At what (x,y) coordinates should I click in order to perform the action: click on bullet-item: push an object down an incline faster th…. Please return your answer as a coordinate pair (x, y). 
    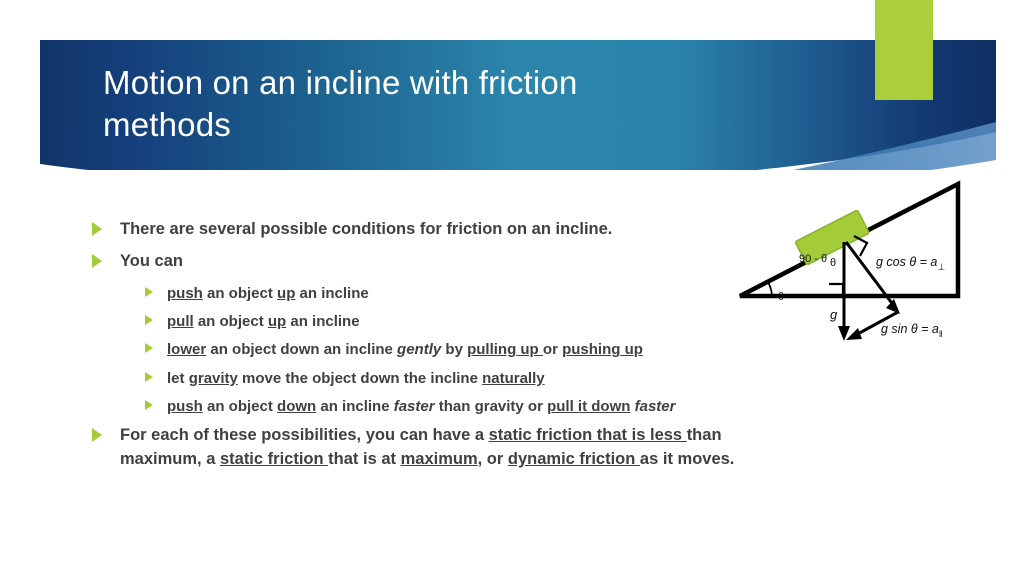
    Looking at the image, I should click on (468, 406).